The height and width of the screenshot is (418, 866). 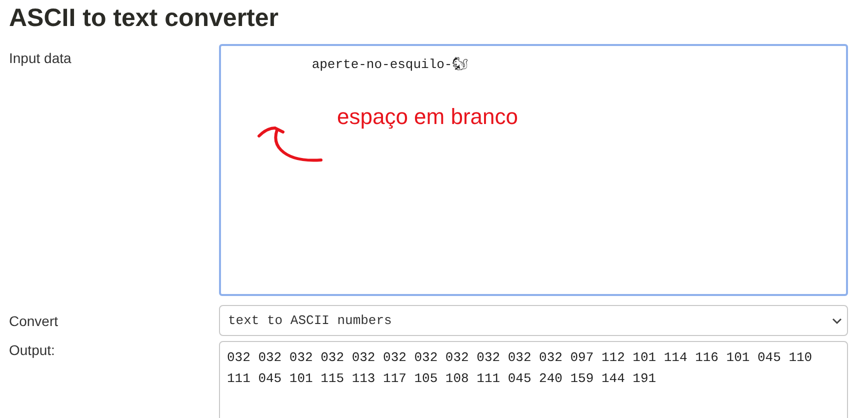 I want to click on field-label: Convert, so click(x=33, y=321).